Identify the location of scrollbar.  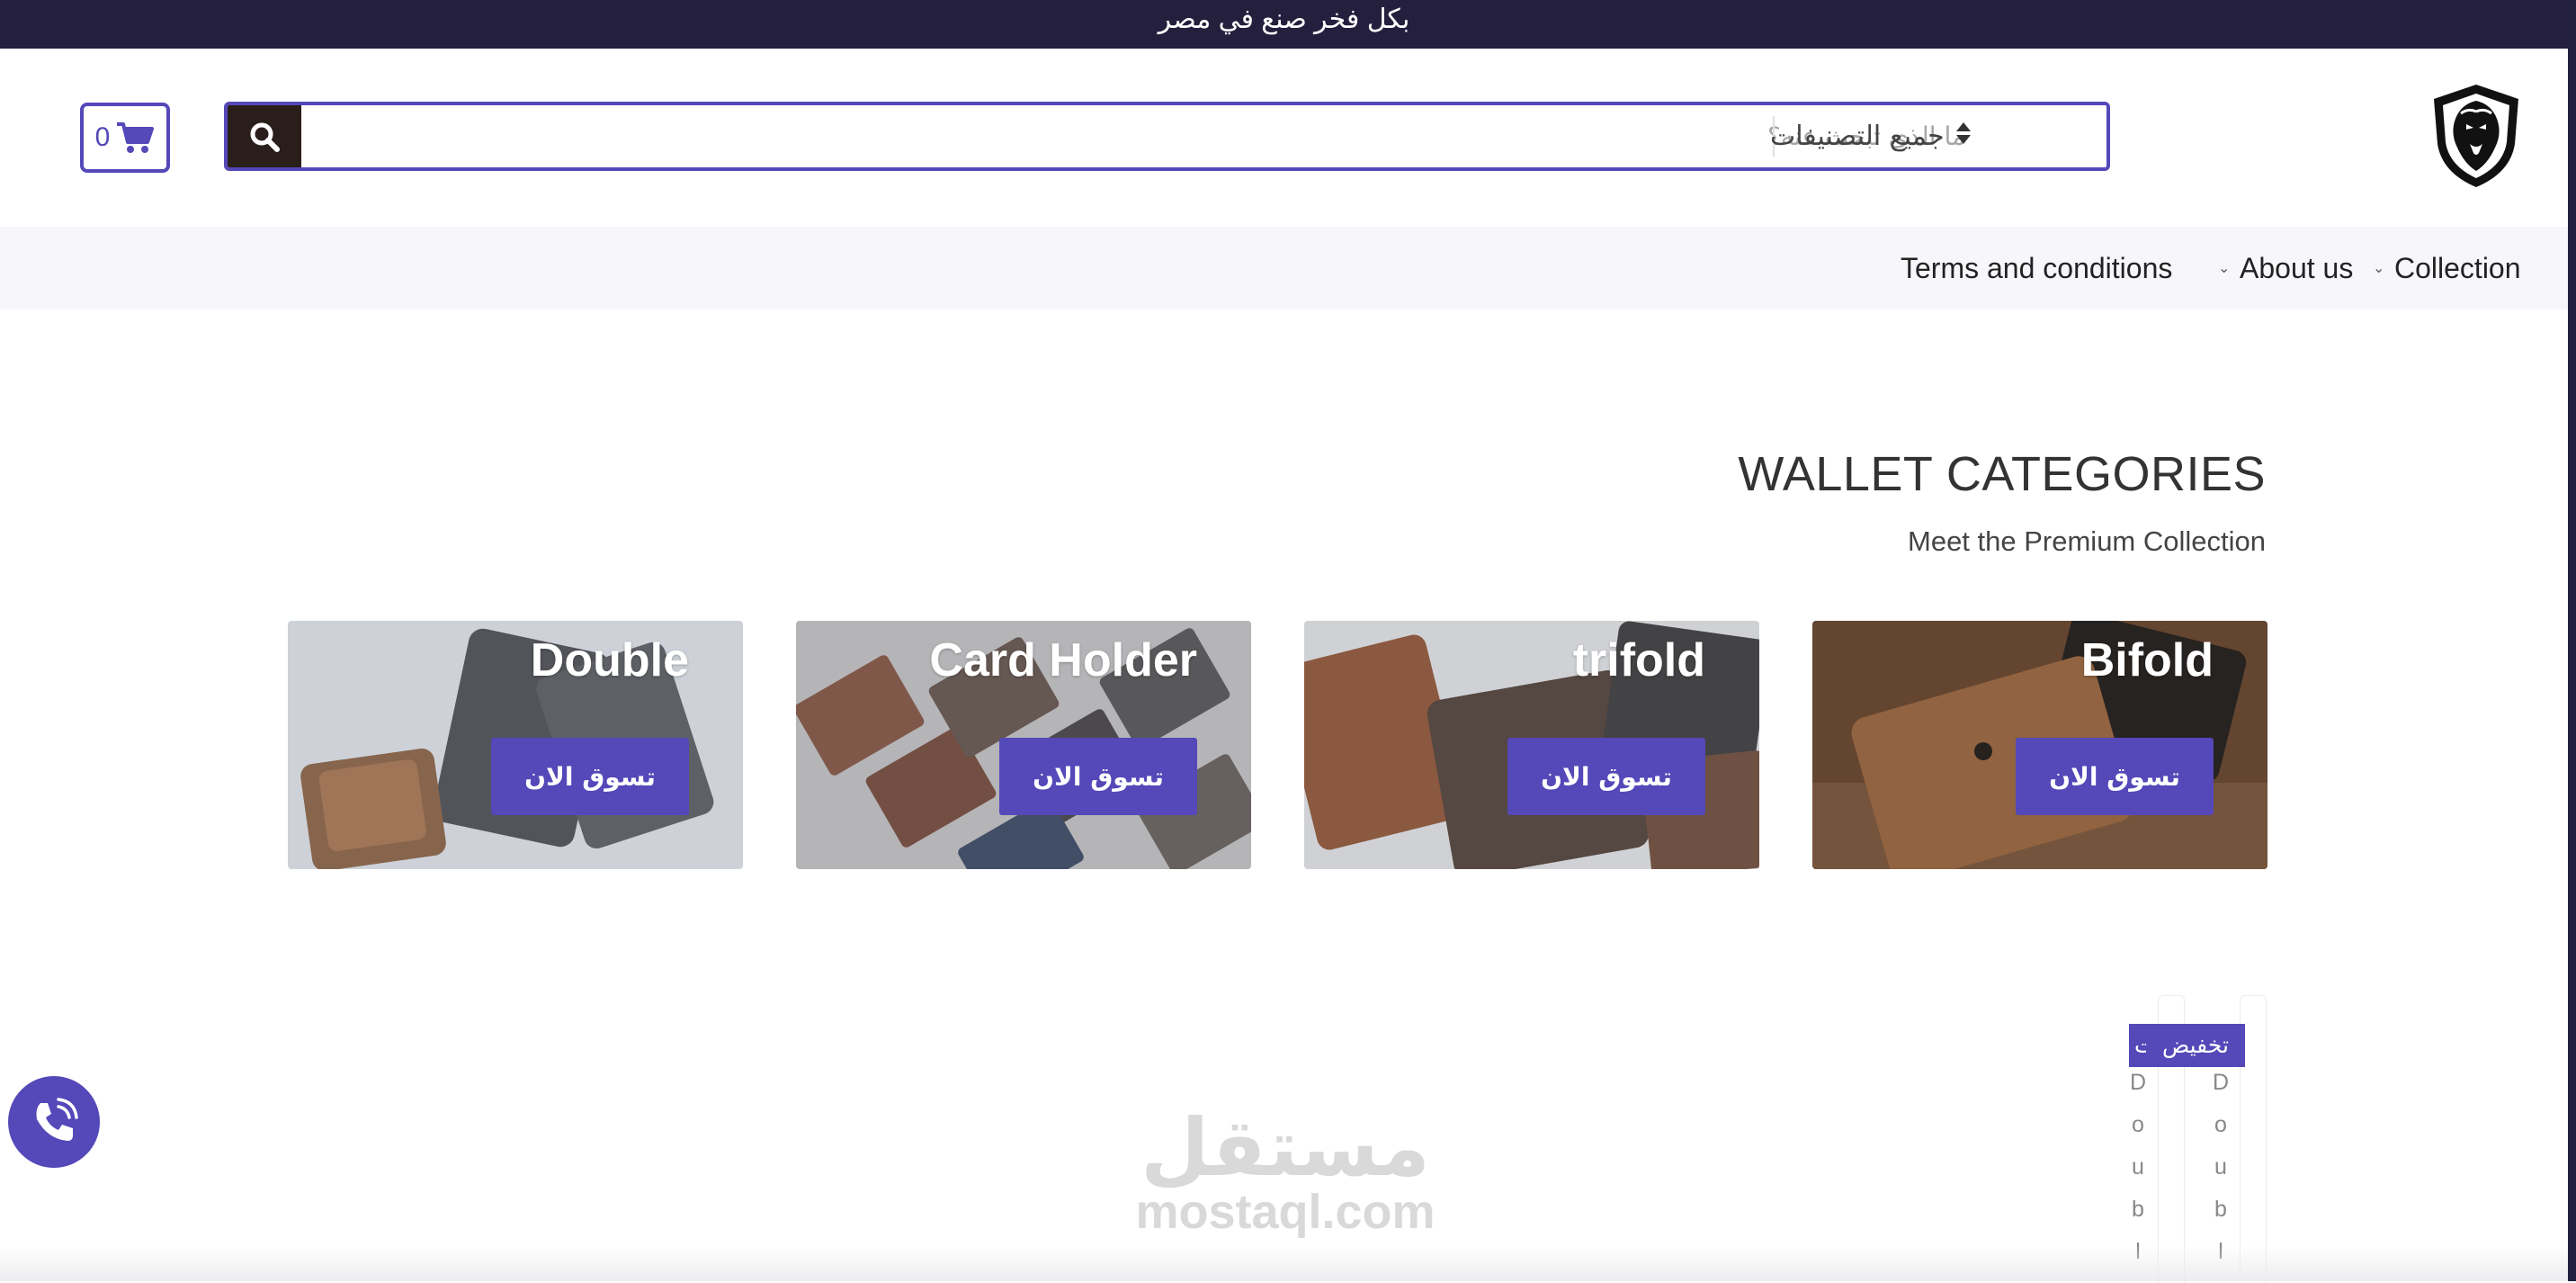
(2572, 640).